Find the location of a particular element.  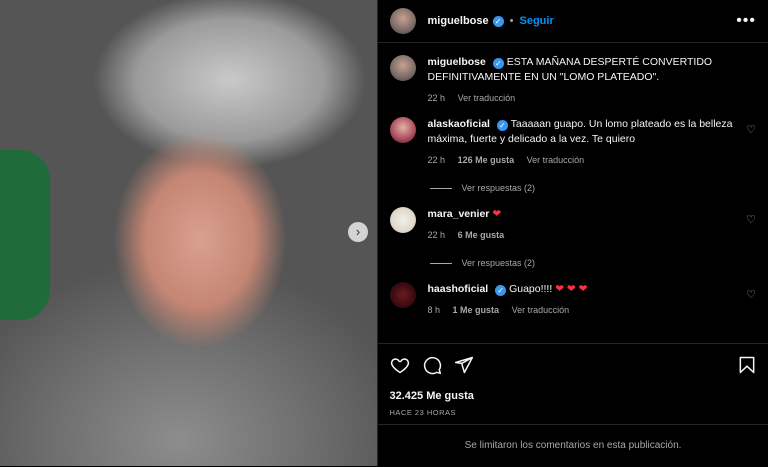

header-username: miguelbose is located at coordinates (458, 21).